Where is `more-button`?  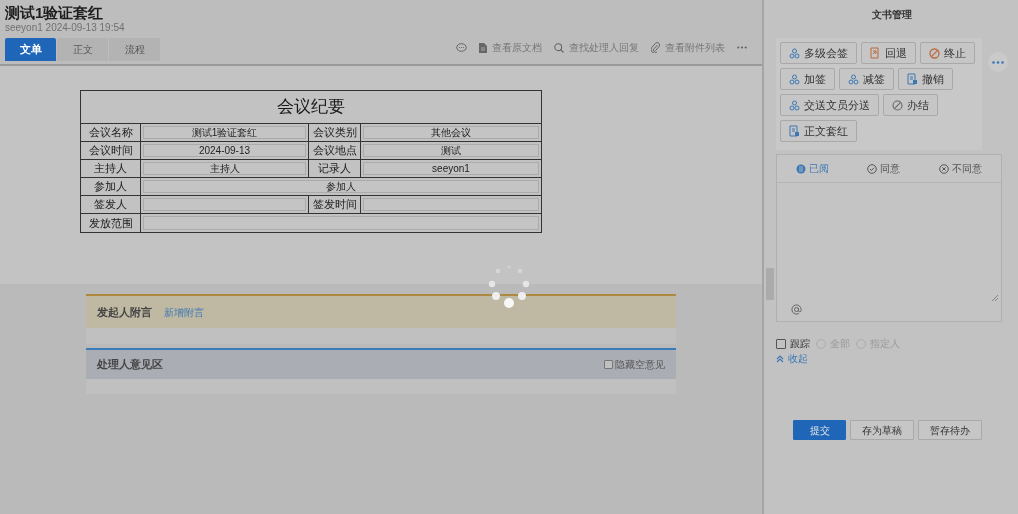
more-button is located at coordinates (998, 62).